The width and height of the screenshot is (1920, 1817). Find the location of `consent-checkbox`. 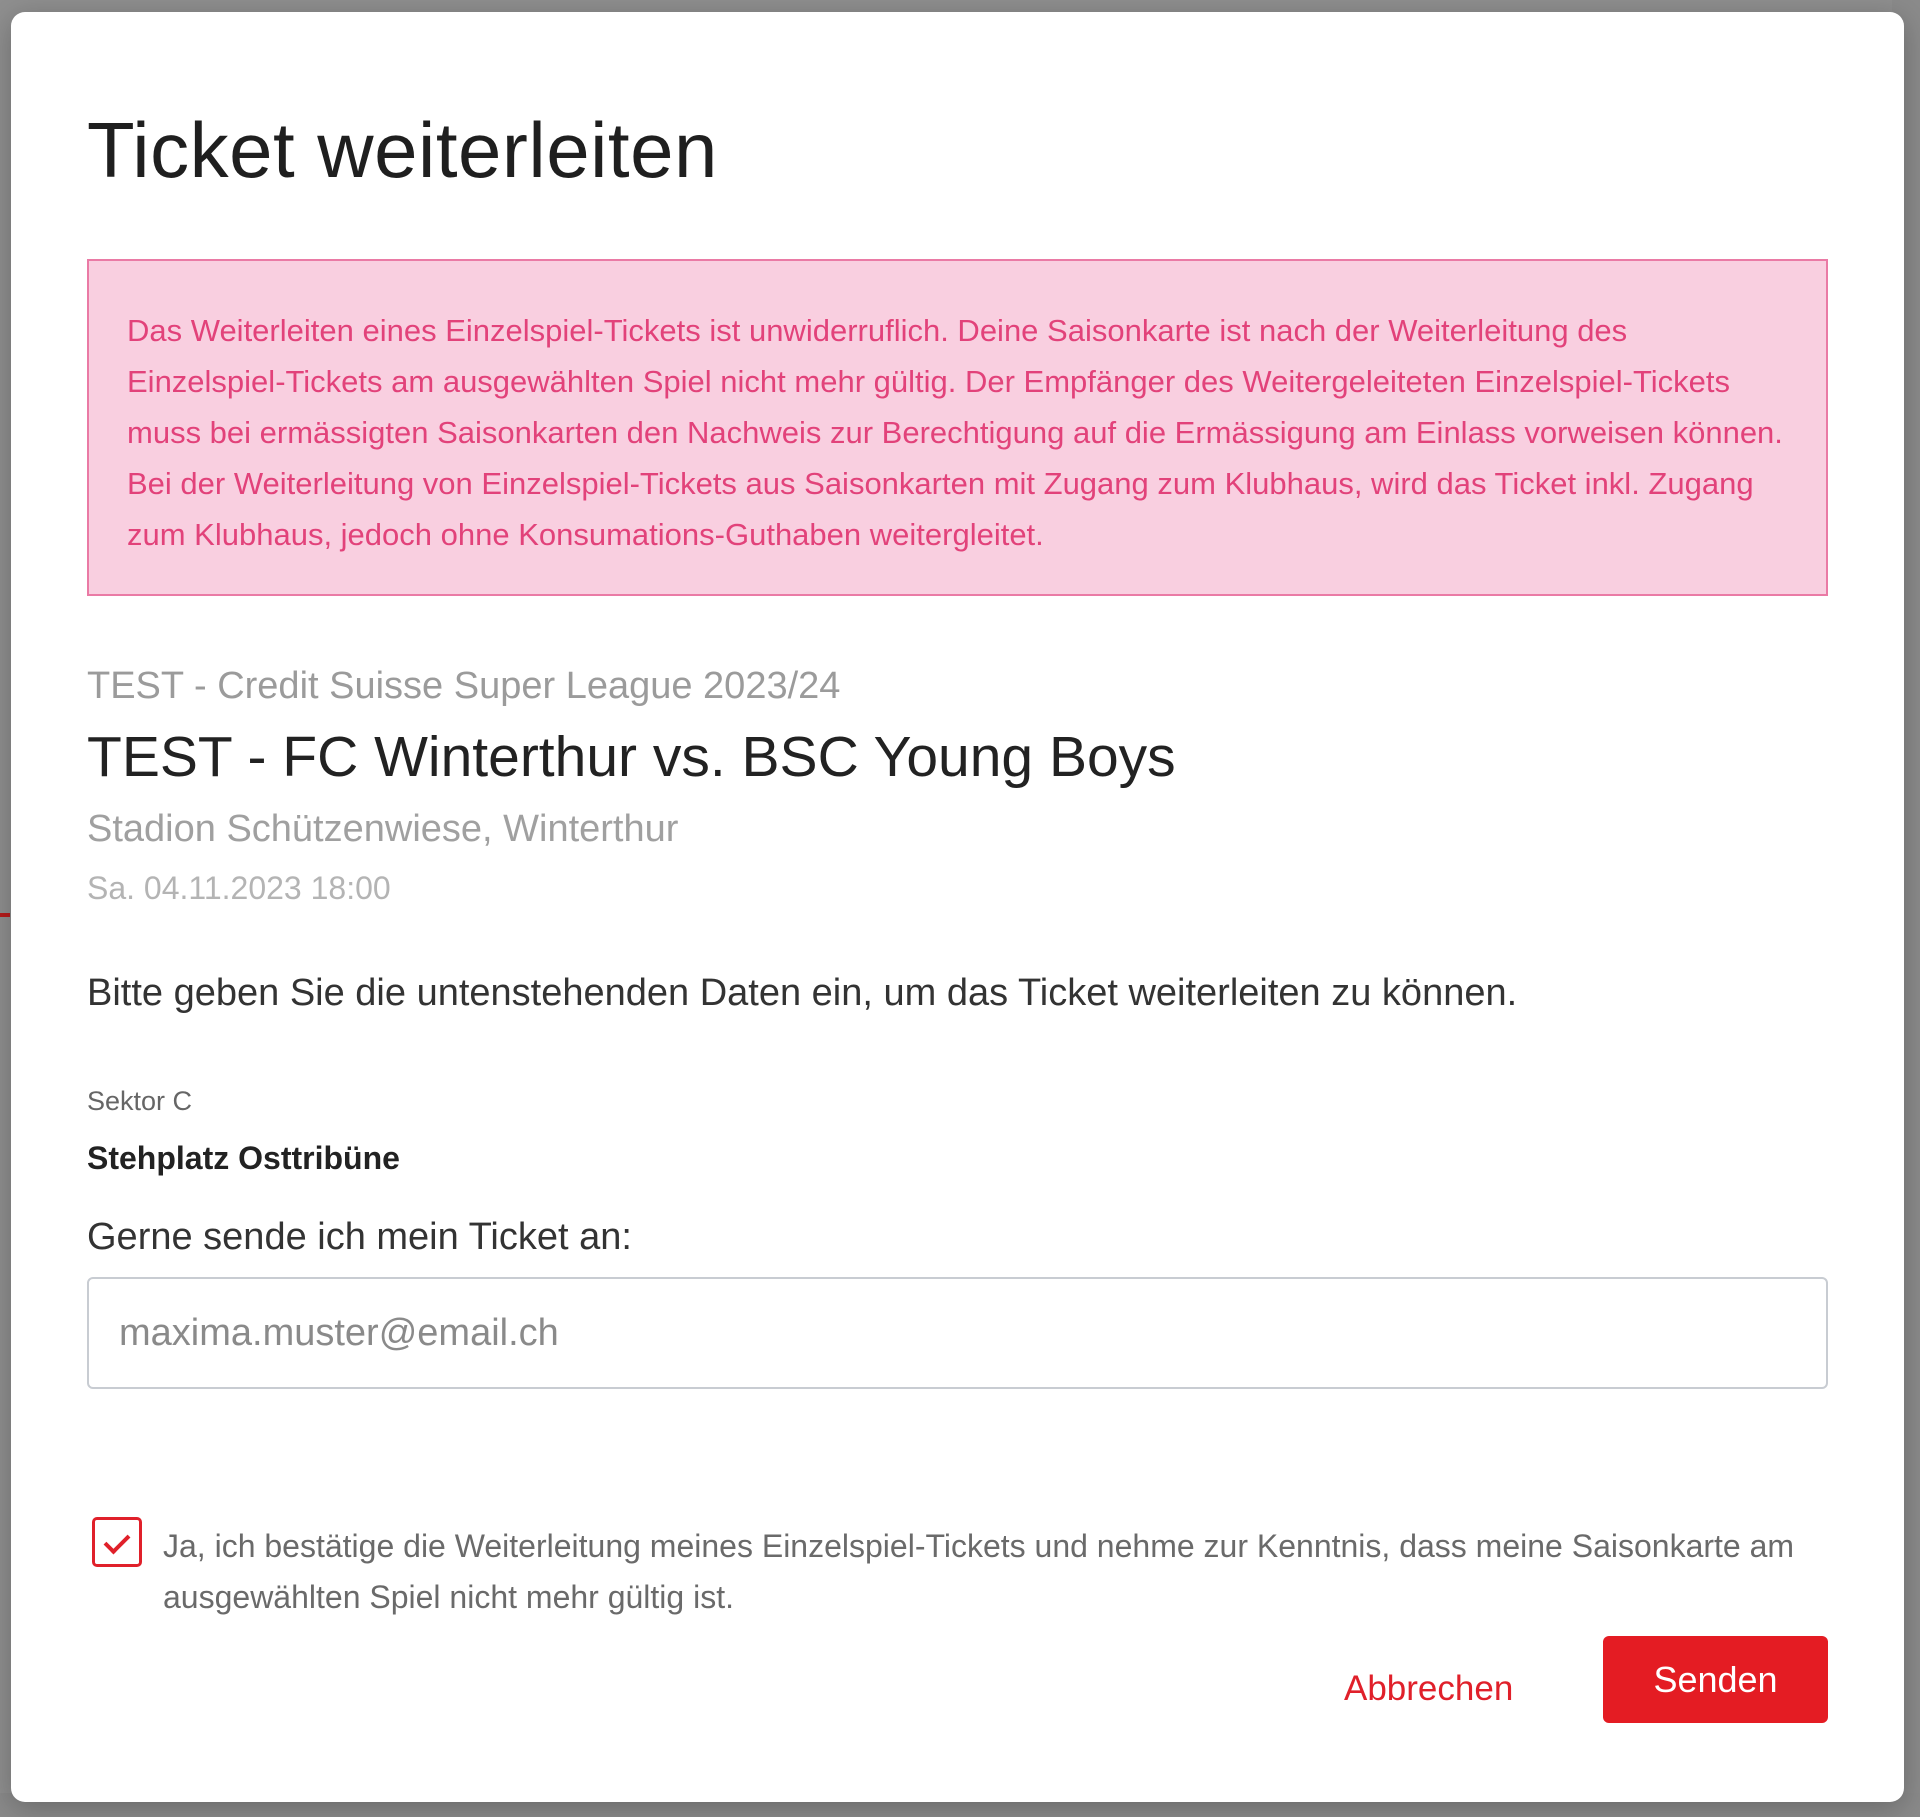

consent-checkbox is located at coordinates (117, 1542).